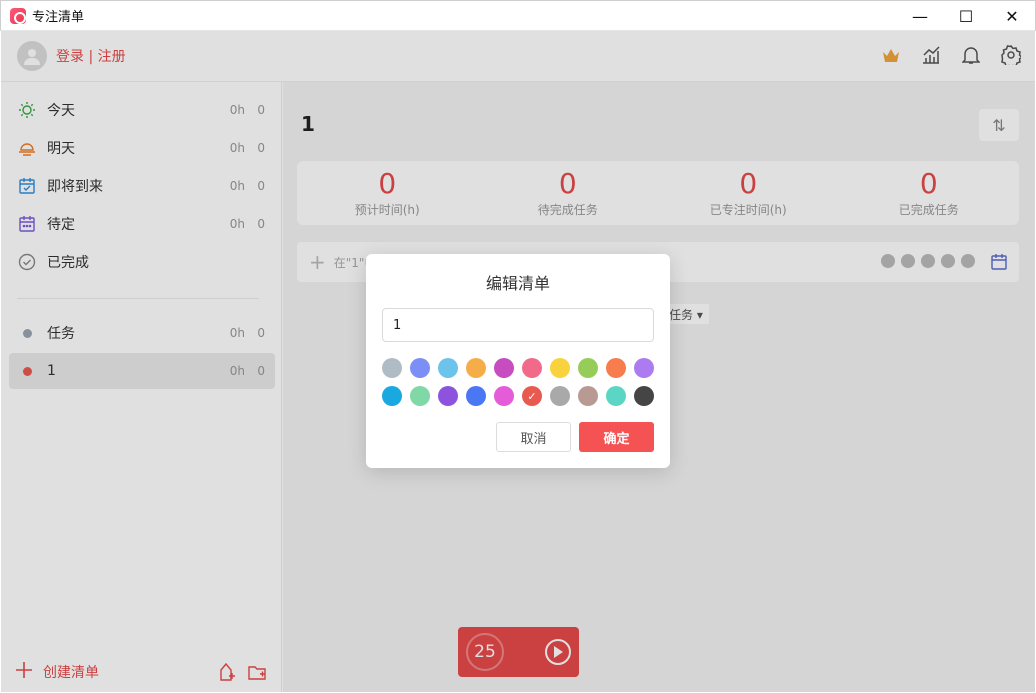 This screenshot has height=693, width=1036. I want to click on app-icon, so click(18, 15).